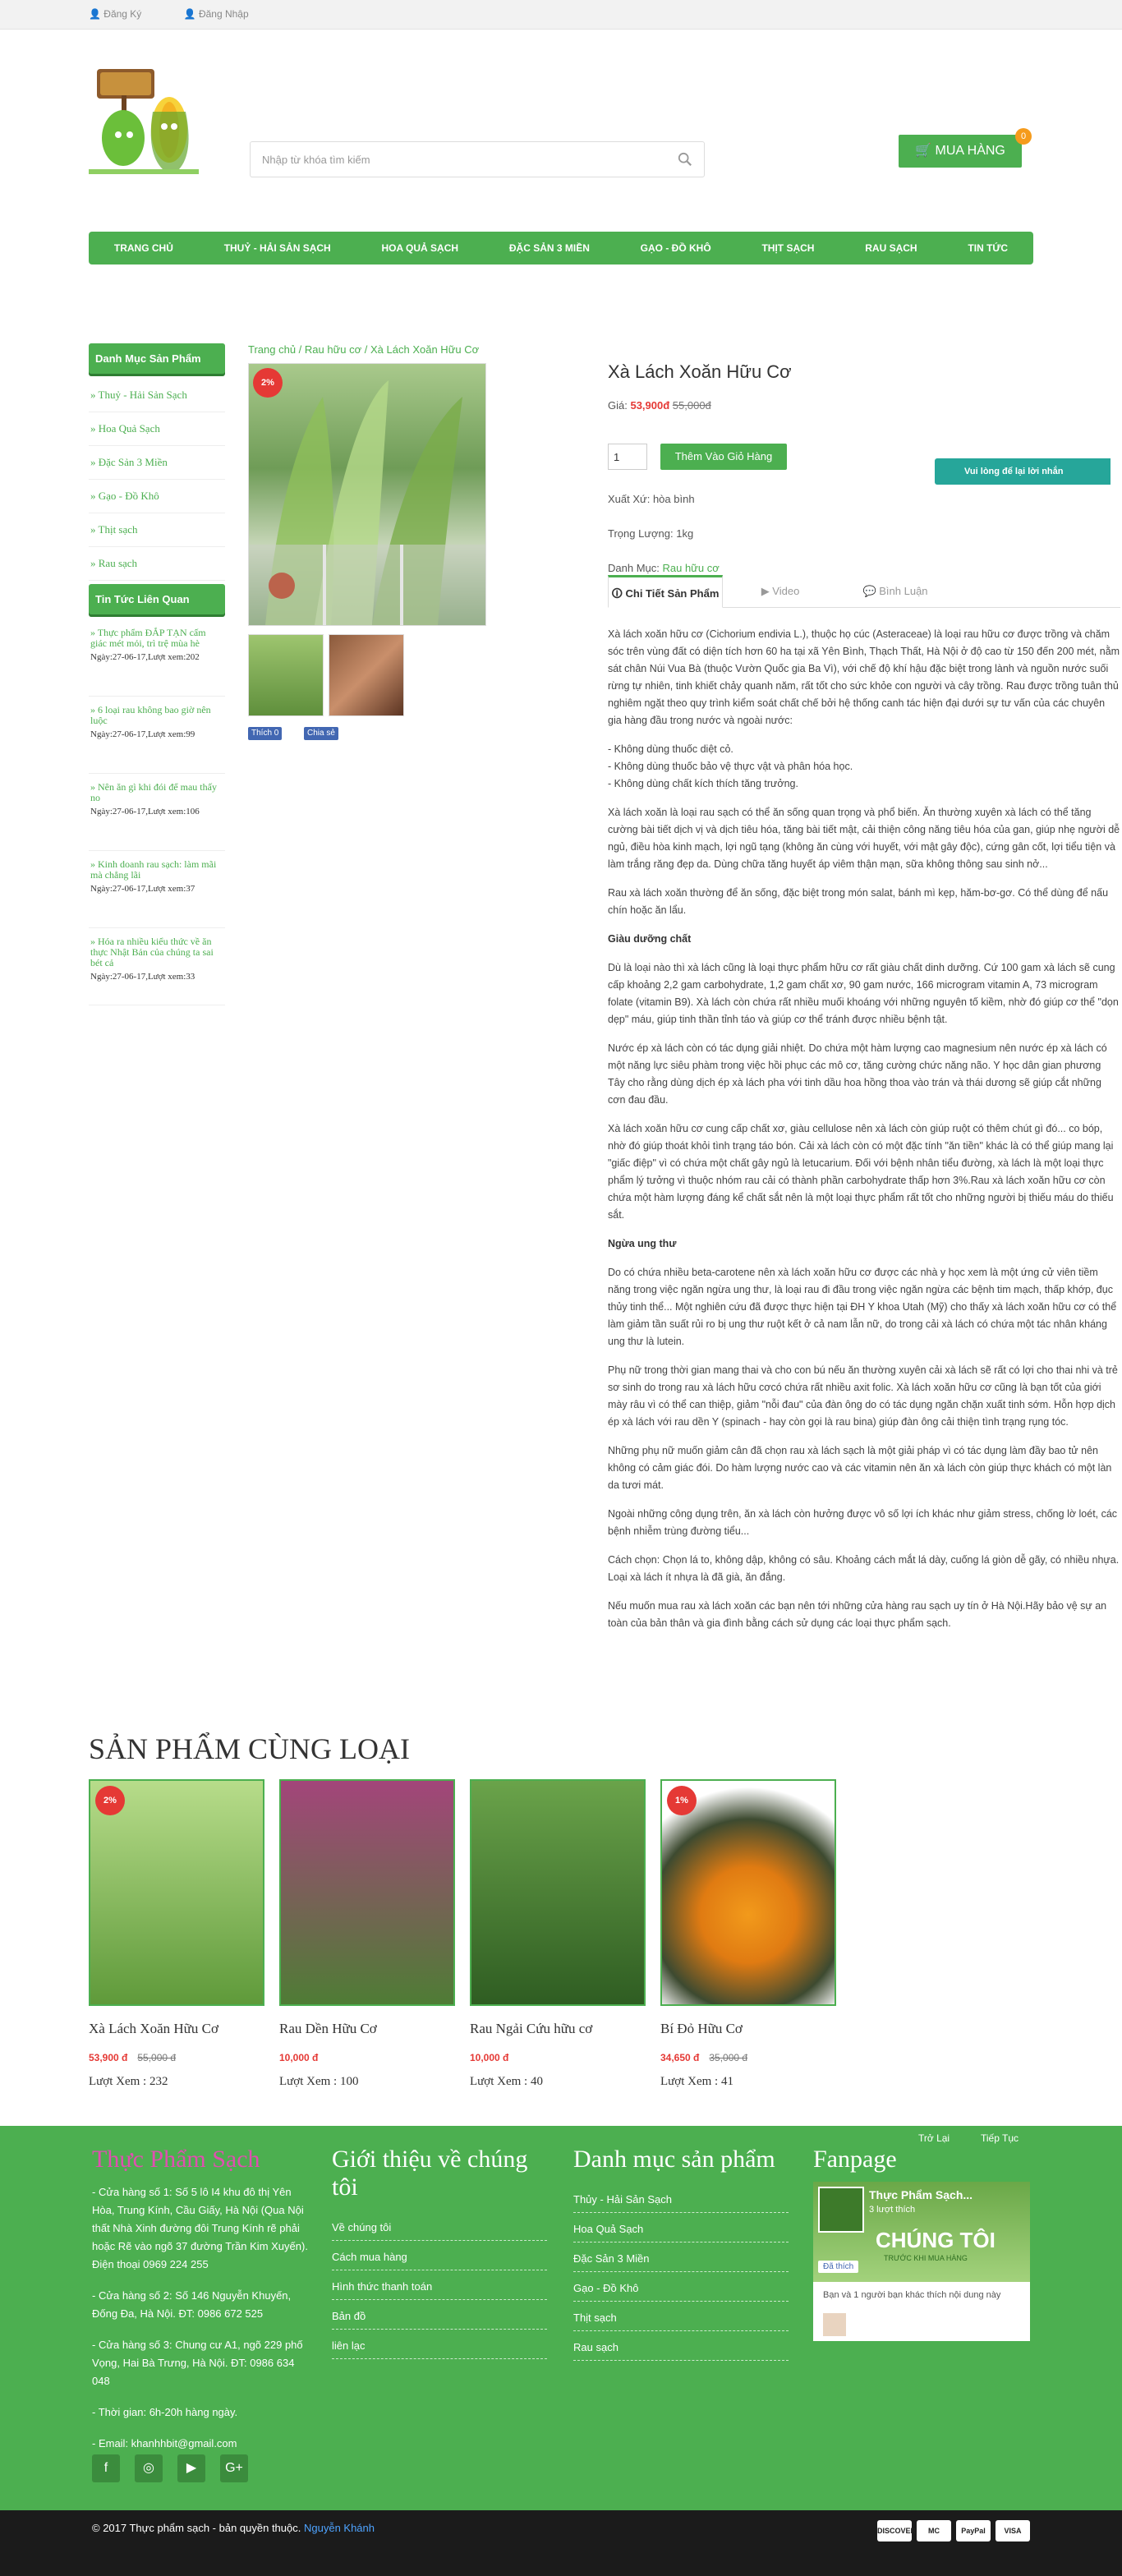  I want to click on related-product-name: Rau Dền Hữu Cơ, so click(367, 2029).